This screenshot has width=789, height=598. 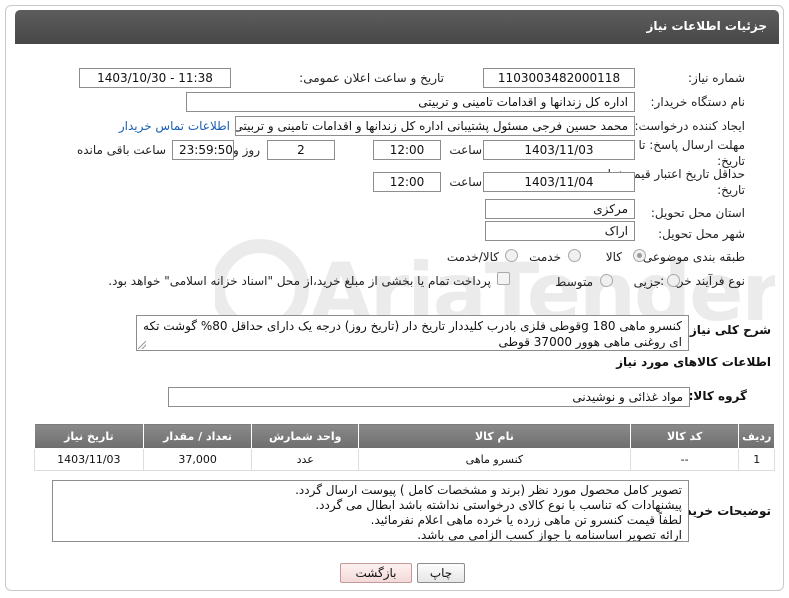 I want to click on province-label: استان محل تحویل:, so click(x=697, y=213).